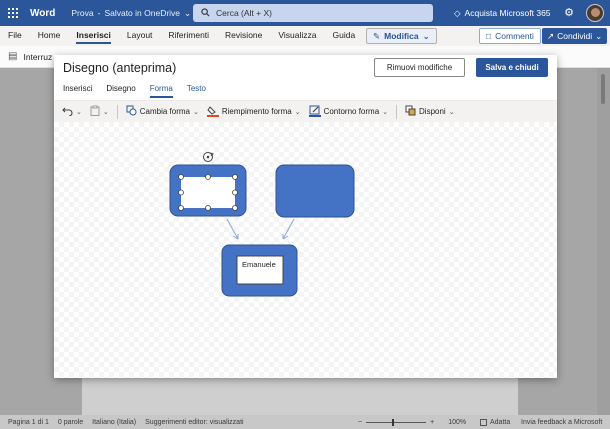  I want to click on comment-icon: □, so click(489, 36).